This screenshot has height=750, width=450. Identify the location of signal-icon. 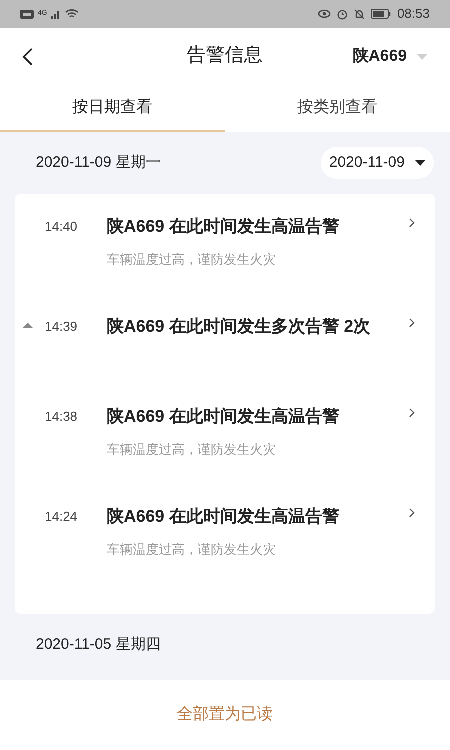
(56, 14).